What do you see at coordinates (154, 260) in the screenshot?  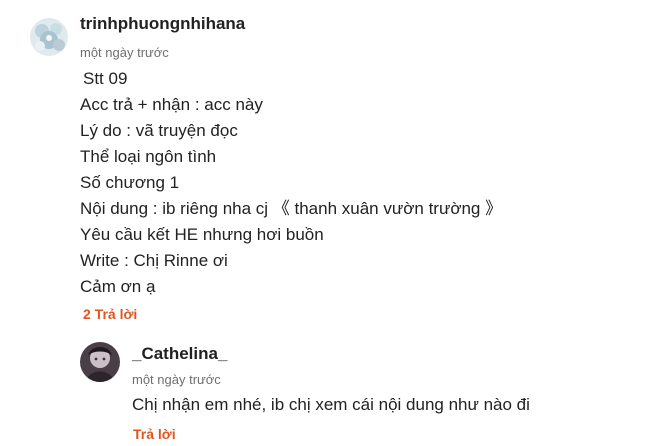 I see `comment-line: Write : Chị Rinne ơi` at bounding box center [154, 260].